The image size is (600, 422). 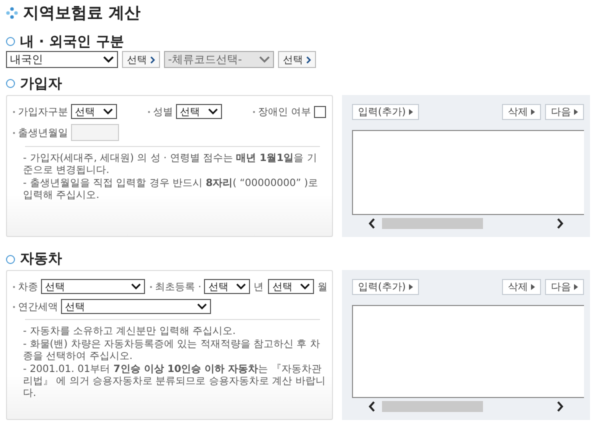 I want to click on note-text: - 2001.01. 01부터 7인승 이상 10인승 이하 자동차는 『자동차관리법』 에 의거 승용자동차로 분류되므로 승용자동차로 계산 바랍니다., so click(x=174, y=382).